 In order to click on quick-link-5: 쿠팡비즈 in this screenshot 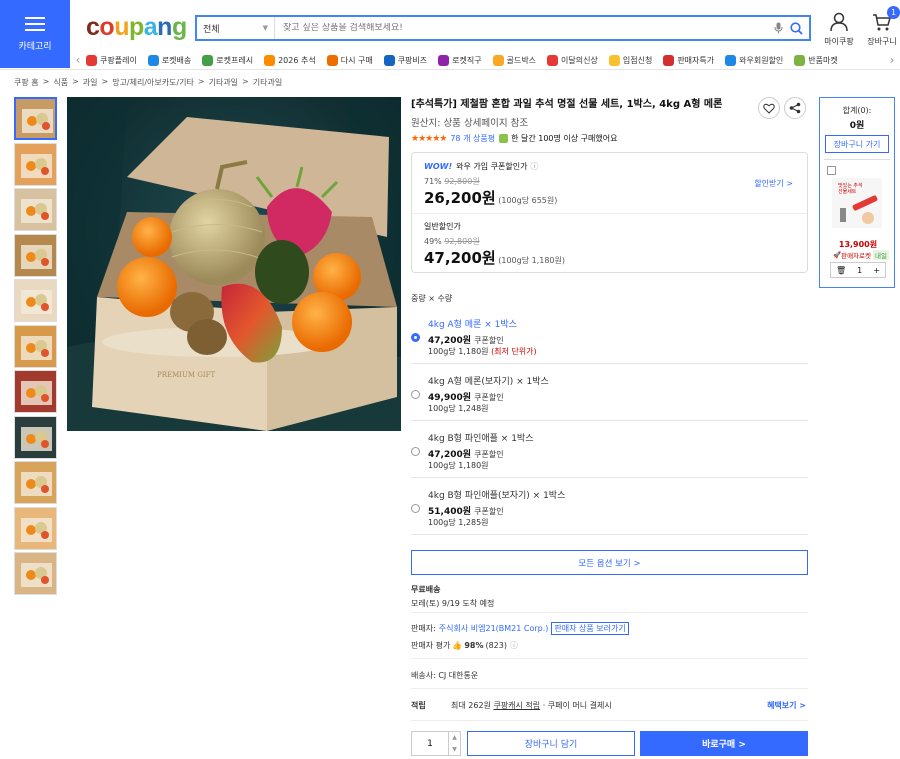, I will do `click(405, 60)`.